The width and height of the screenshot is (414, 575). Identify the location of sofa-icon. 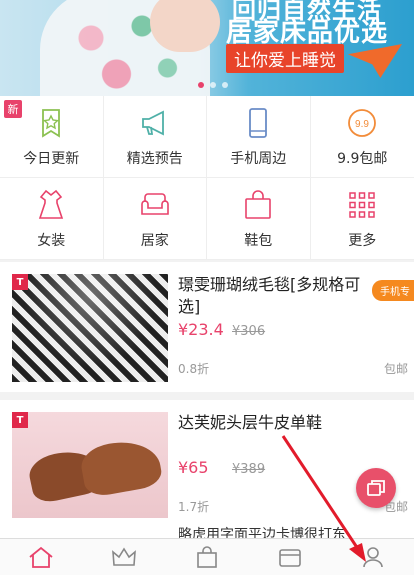
(155, 205).